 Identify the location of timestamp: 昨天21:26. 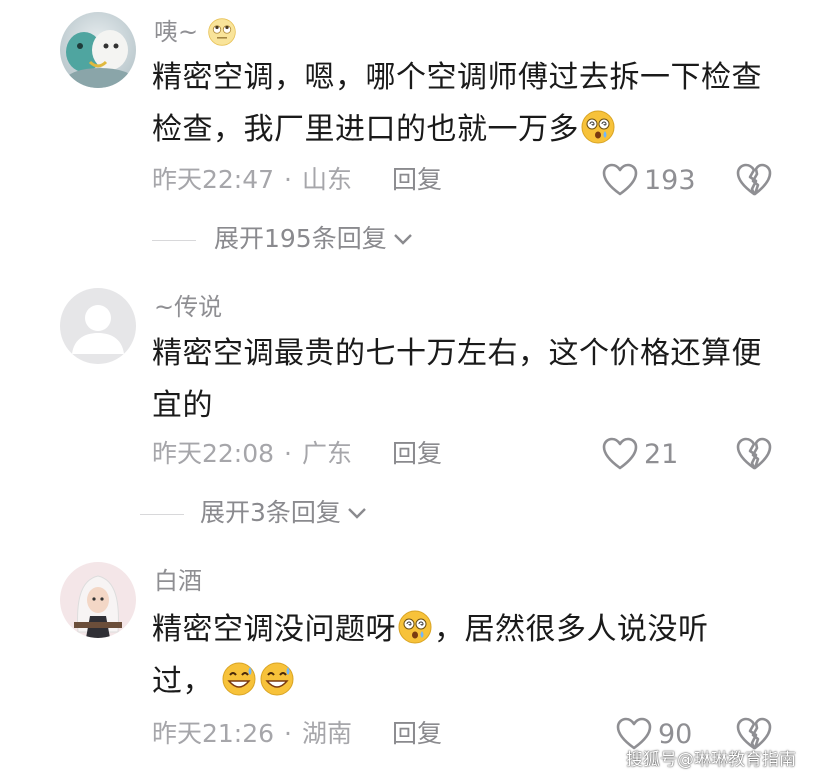
(213, 733).